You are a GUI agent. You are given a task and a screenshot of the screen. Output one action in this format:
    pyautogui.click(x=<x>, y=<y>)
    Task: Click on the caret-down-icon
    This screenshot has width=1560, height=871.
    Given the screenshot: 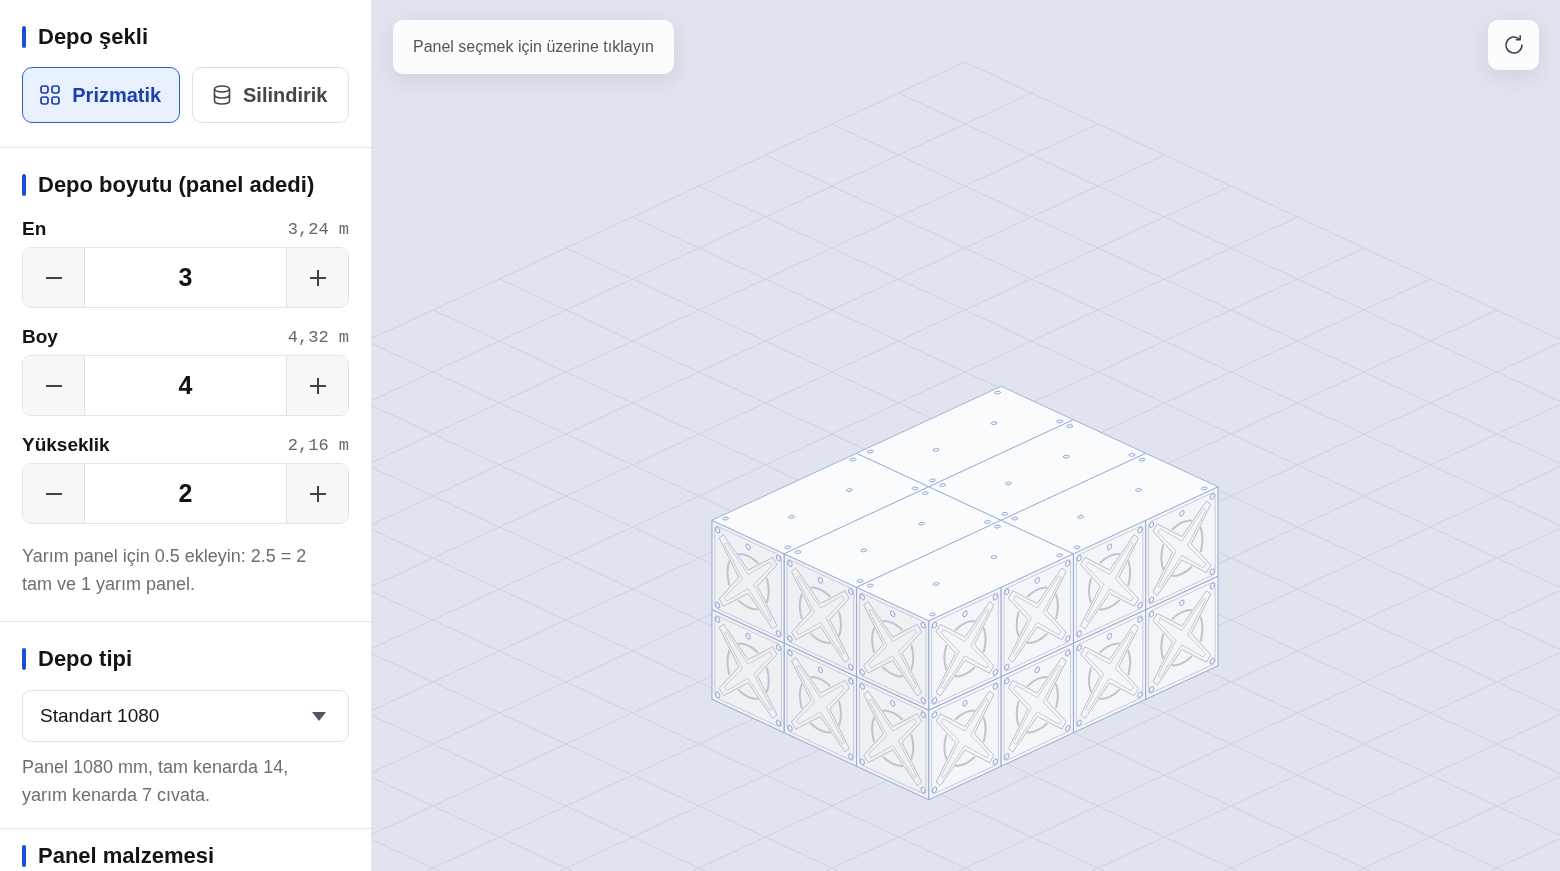 What is the action you would take?
    pyautogui.click(x=319, y=716)
    